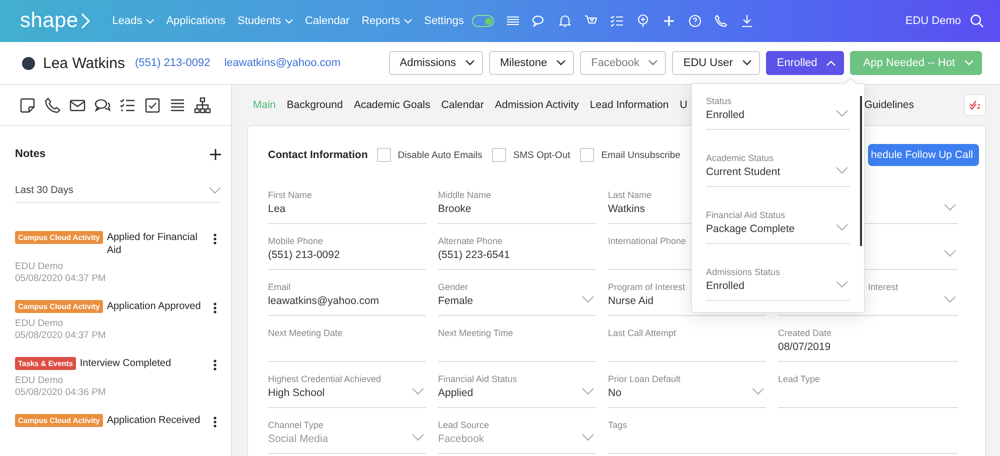  I want to click on check-button, so click(975, 105).